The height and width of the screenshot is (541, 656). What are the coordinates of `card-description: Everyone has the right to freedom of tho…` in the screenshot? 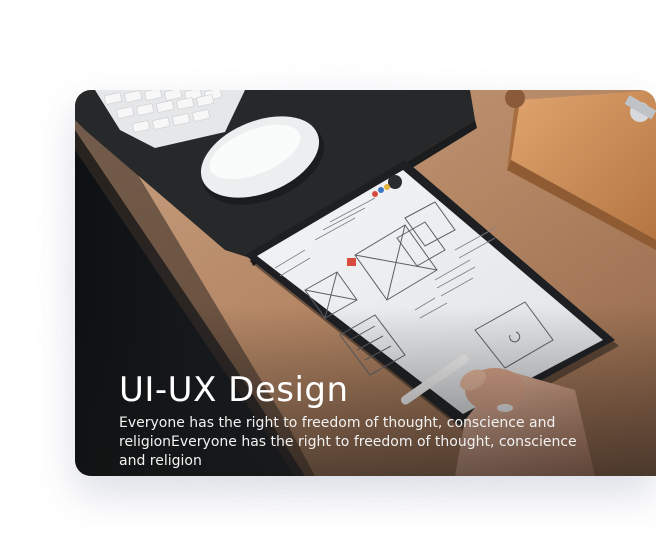 It's located at (348, 442).